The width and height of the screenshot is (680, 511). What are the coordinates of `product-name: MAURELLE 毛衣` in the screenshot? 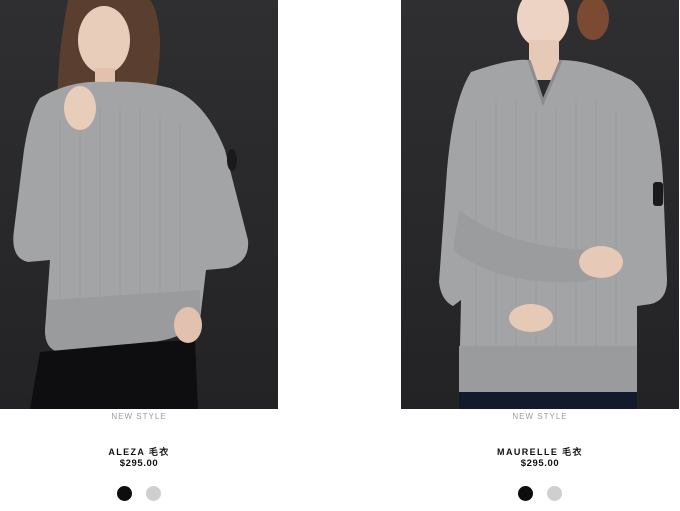 It's located at (540, 451).